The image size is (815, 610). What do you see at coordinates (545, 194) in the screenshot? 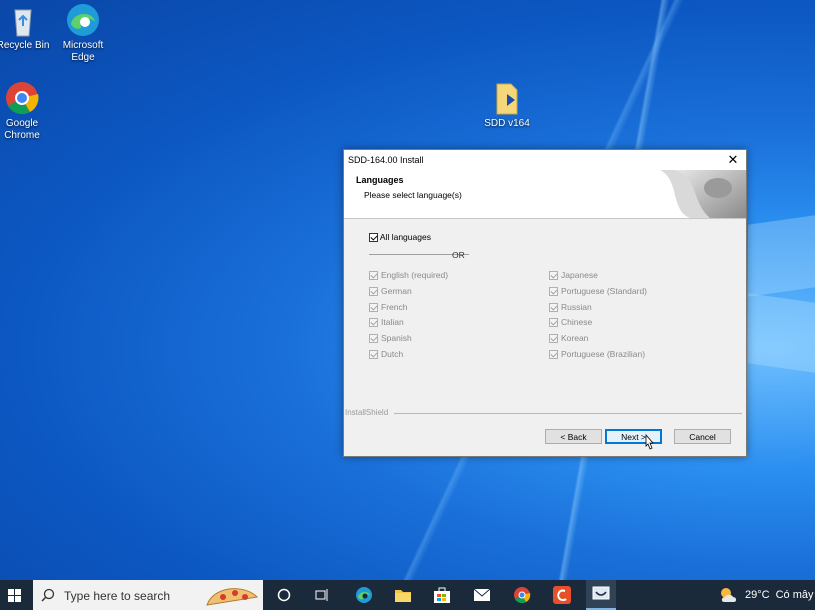
I see `dialog-header: Languages Please select language(s)` at bounding box center [545, 194].